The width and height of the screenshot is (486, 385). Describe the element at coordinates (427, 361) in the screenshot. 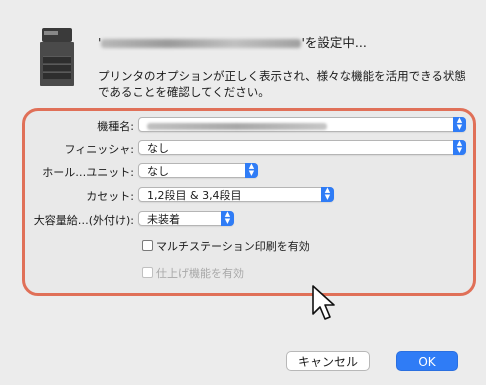

I see `ok-button: OK` at that location.